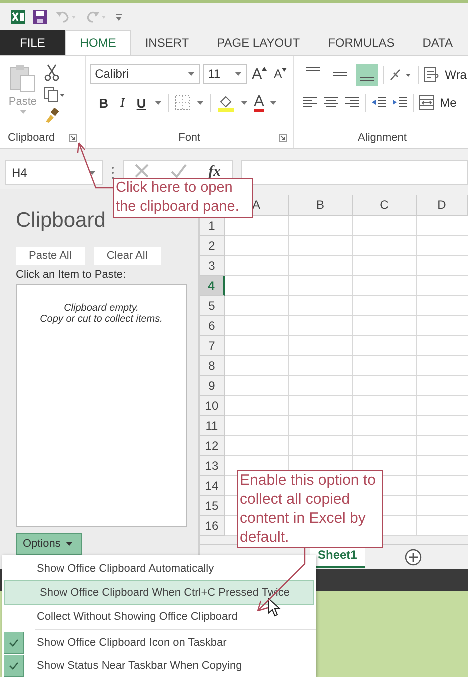 The image size is (468, 677). I want to click on ribbon-tab: FORMULAS, so click(361, 43).